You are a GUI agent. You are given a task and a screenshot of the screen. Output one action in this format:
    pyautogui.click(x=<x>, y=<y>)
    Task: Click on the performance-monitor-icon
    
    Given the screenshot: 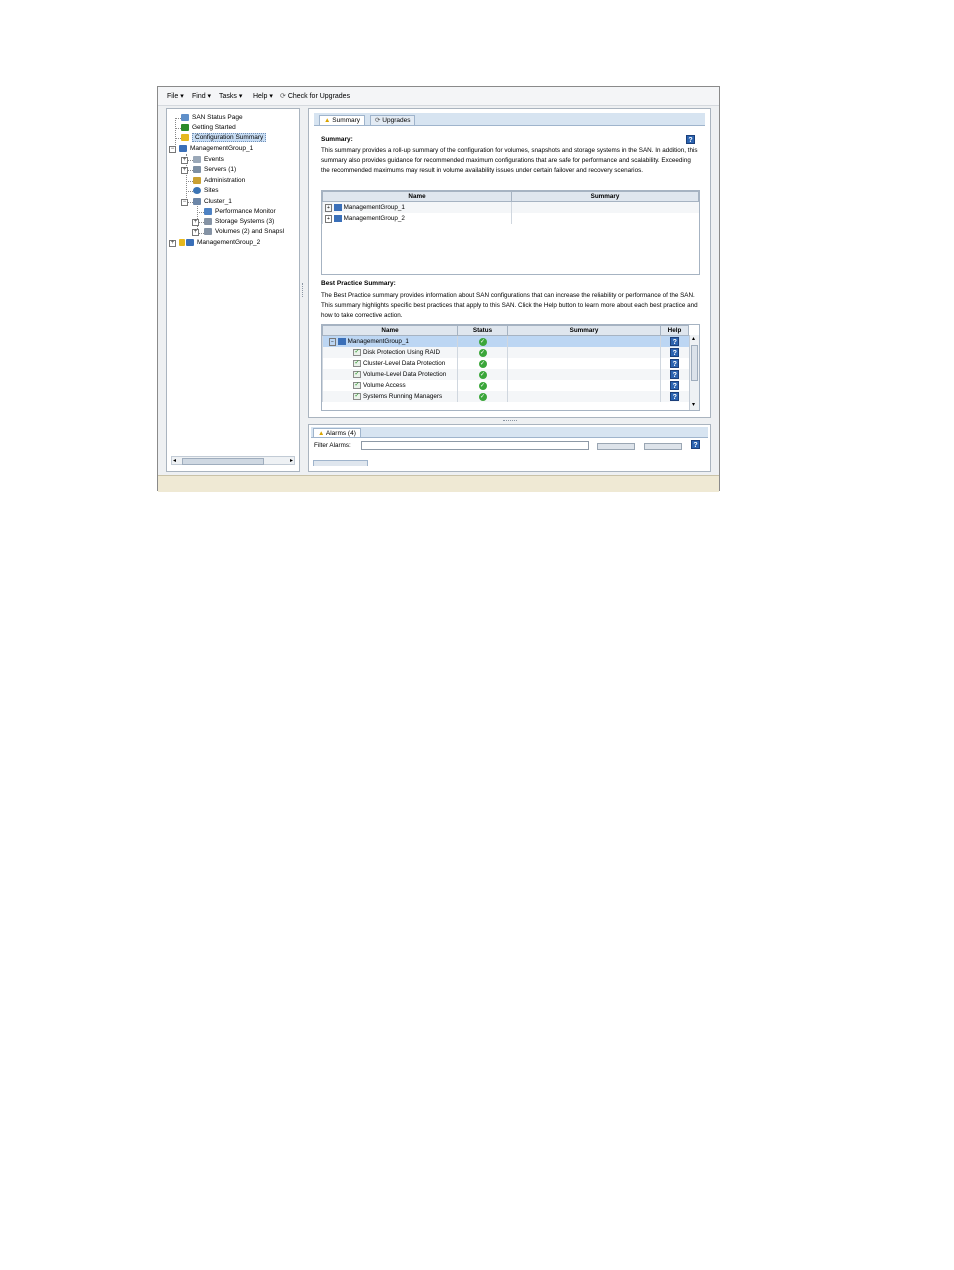 What is the action you would take?
    pyautogui.click(x=208, y=211)
    